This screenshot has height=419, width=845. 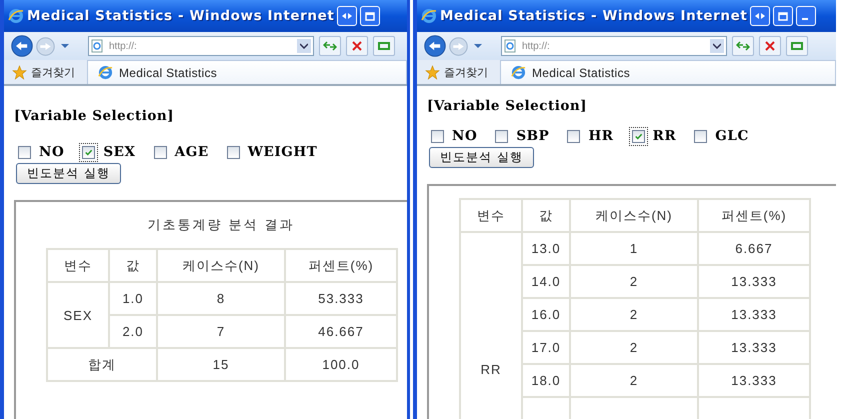 I want to click on table-cell: SEX, so click(x=78, y=315).